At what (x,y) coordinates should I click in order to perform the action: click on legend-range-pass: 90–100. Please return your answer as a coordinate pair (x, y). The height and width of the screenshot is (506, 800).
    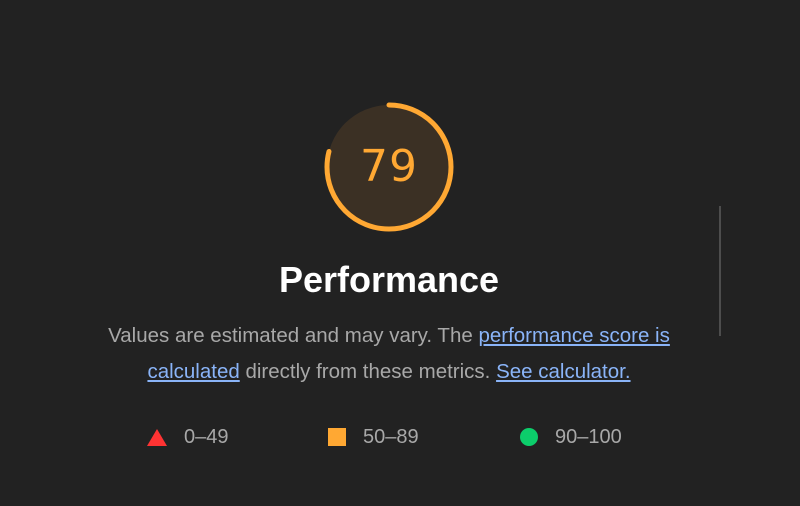
    Looking at the image, I should click on (588, 436).